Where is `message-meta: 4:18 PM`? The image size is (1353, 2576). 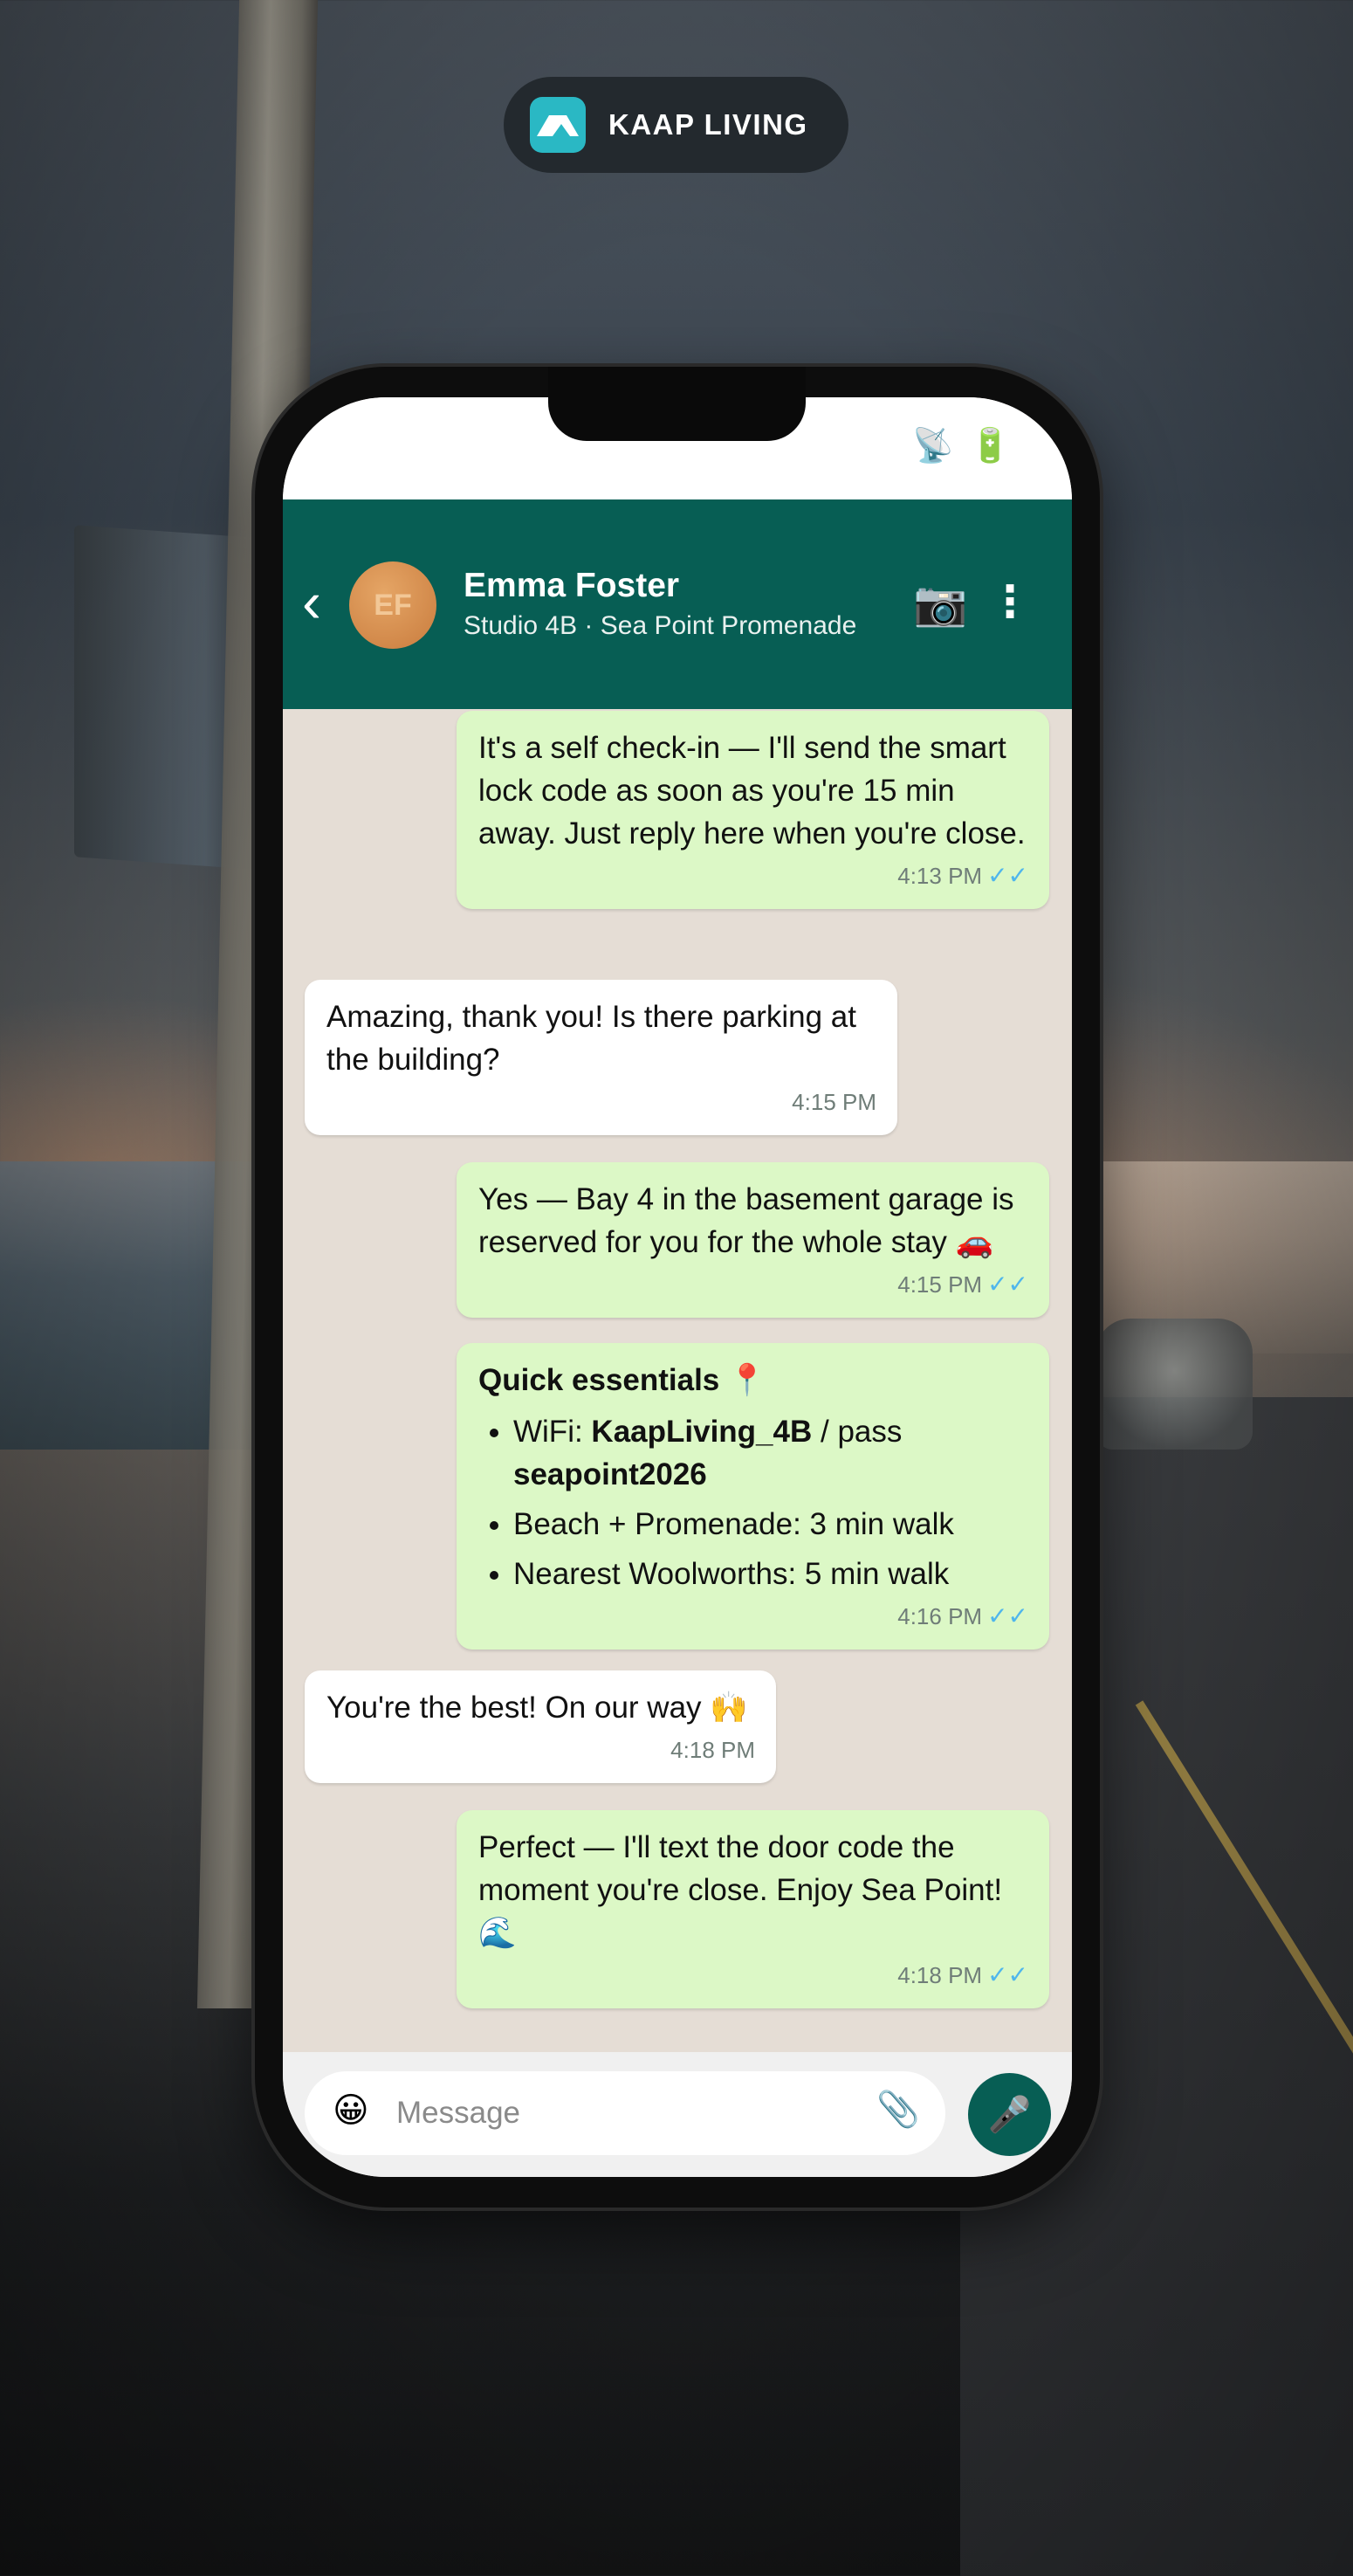
message-meta: 4:18 PM is located at coordinates (540, 1750).